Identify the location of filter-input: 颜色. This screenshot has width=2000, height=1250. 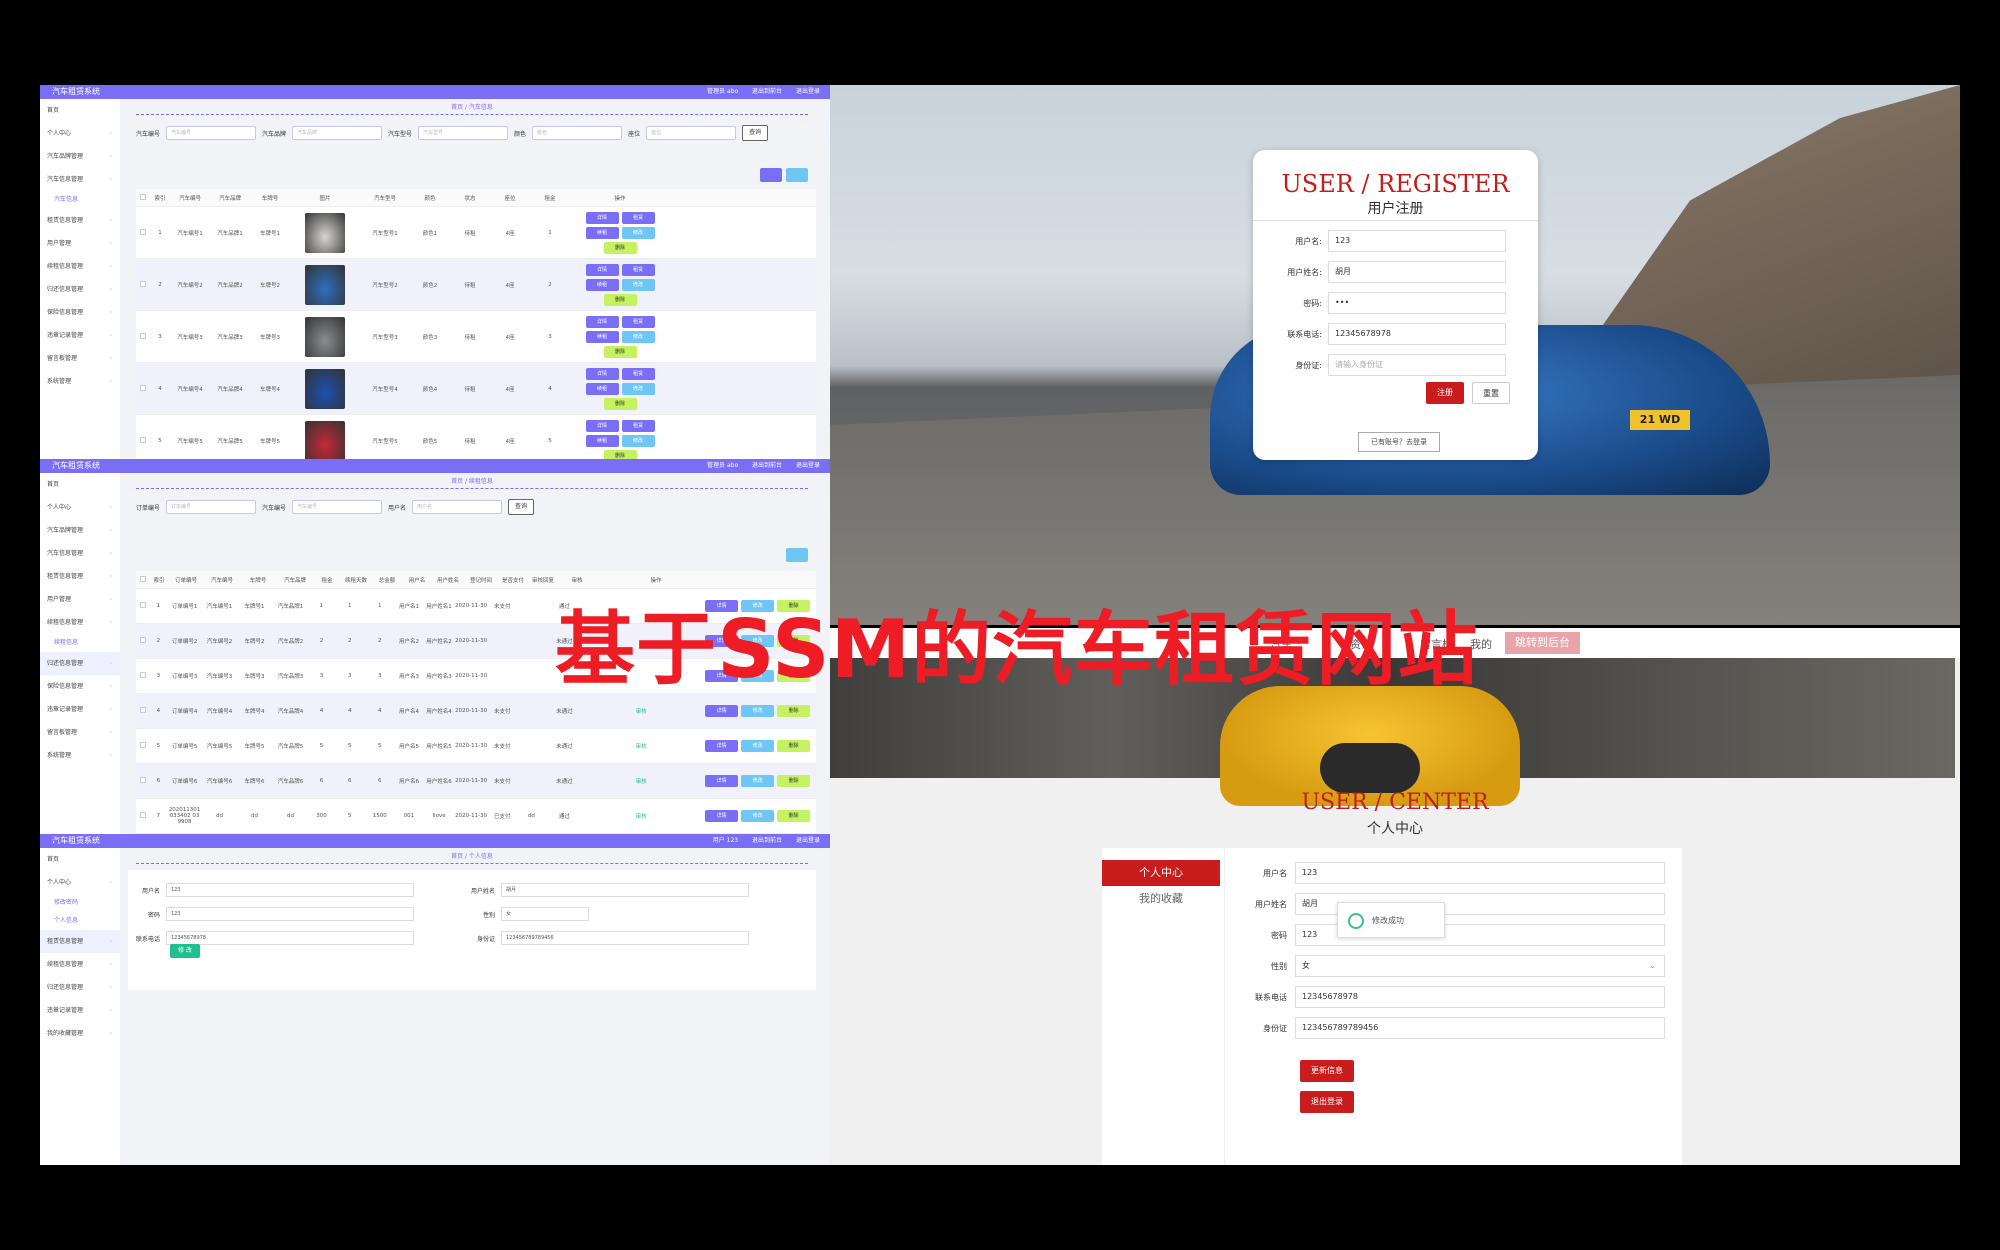
(577, 133).